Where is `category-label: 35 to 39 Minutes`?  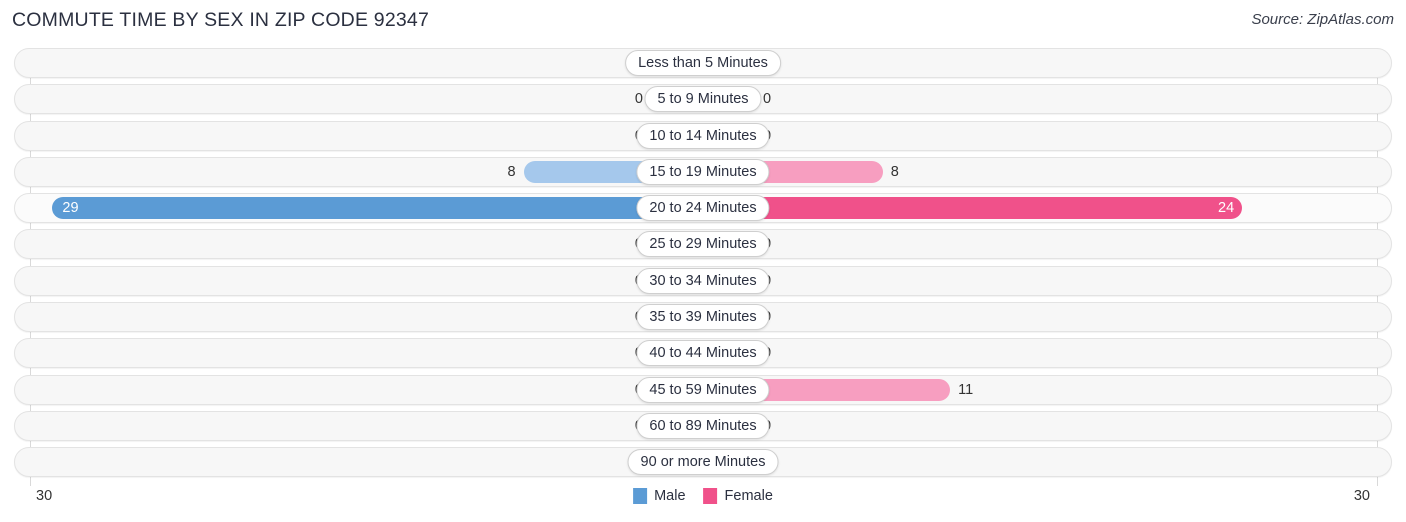
category-label: 35 to 39 Minutes is located at coordinates (703, 317).